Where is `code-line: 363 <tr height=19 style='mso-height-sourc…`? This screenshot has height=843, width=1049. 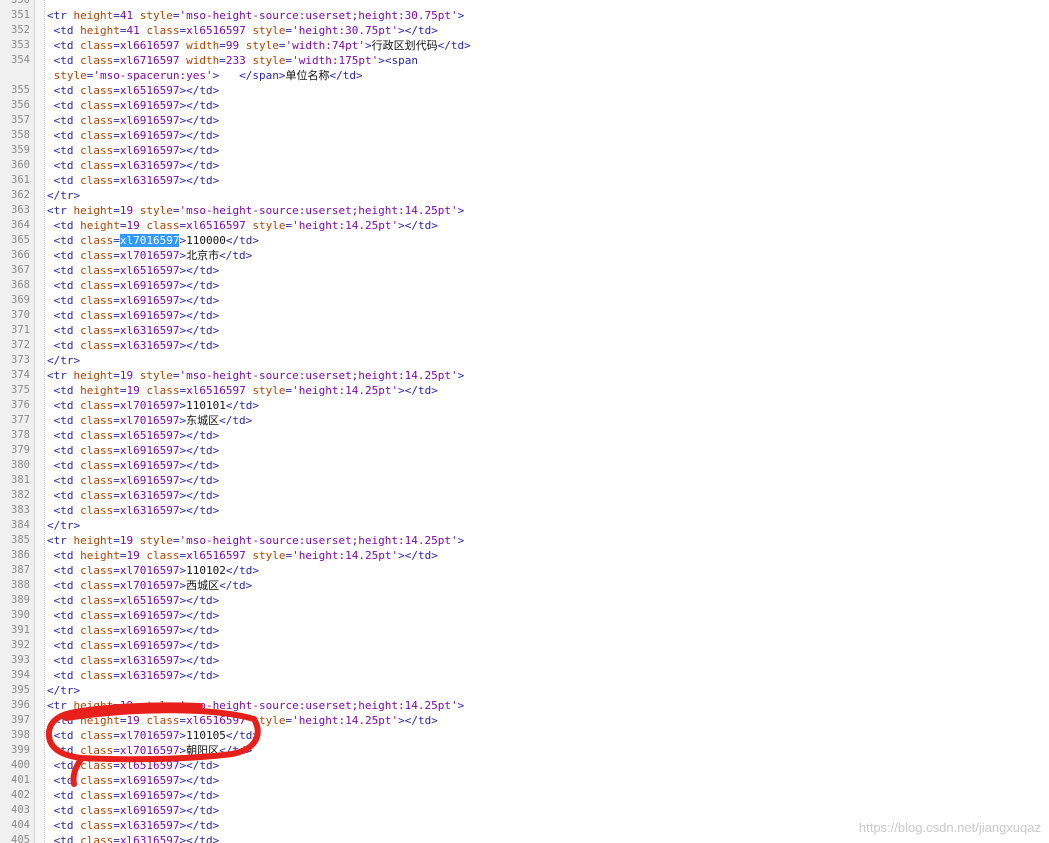 code-line: 363 <tr height=19 style='mso-height-sourc… is located at coordinates (524, 210).